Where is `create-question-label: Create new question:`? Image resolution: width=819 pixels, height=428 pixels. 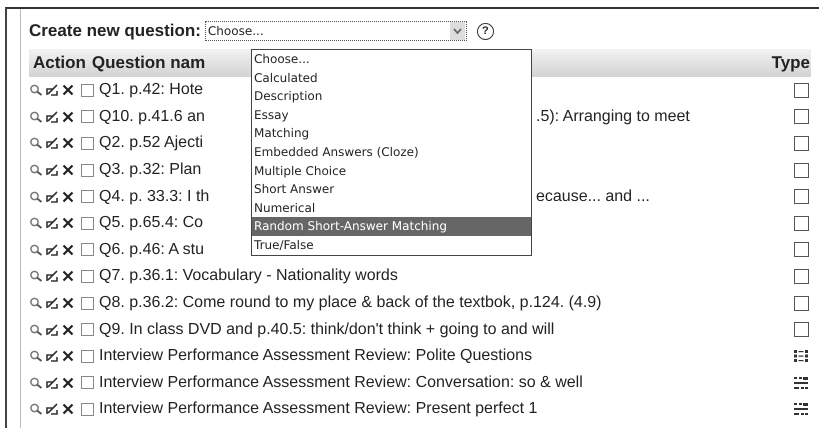 create-question-label: Create new question: is located at coordinates (115, 31).